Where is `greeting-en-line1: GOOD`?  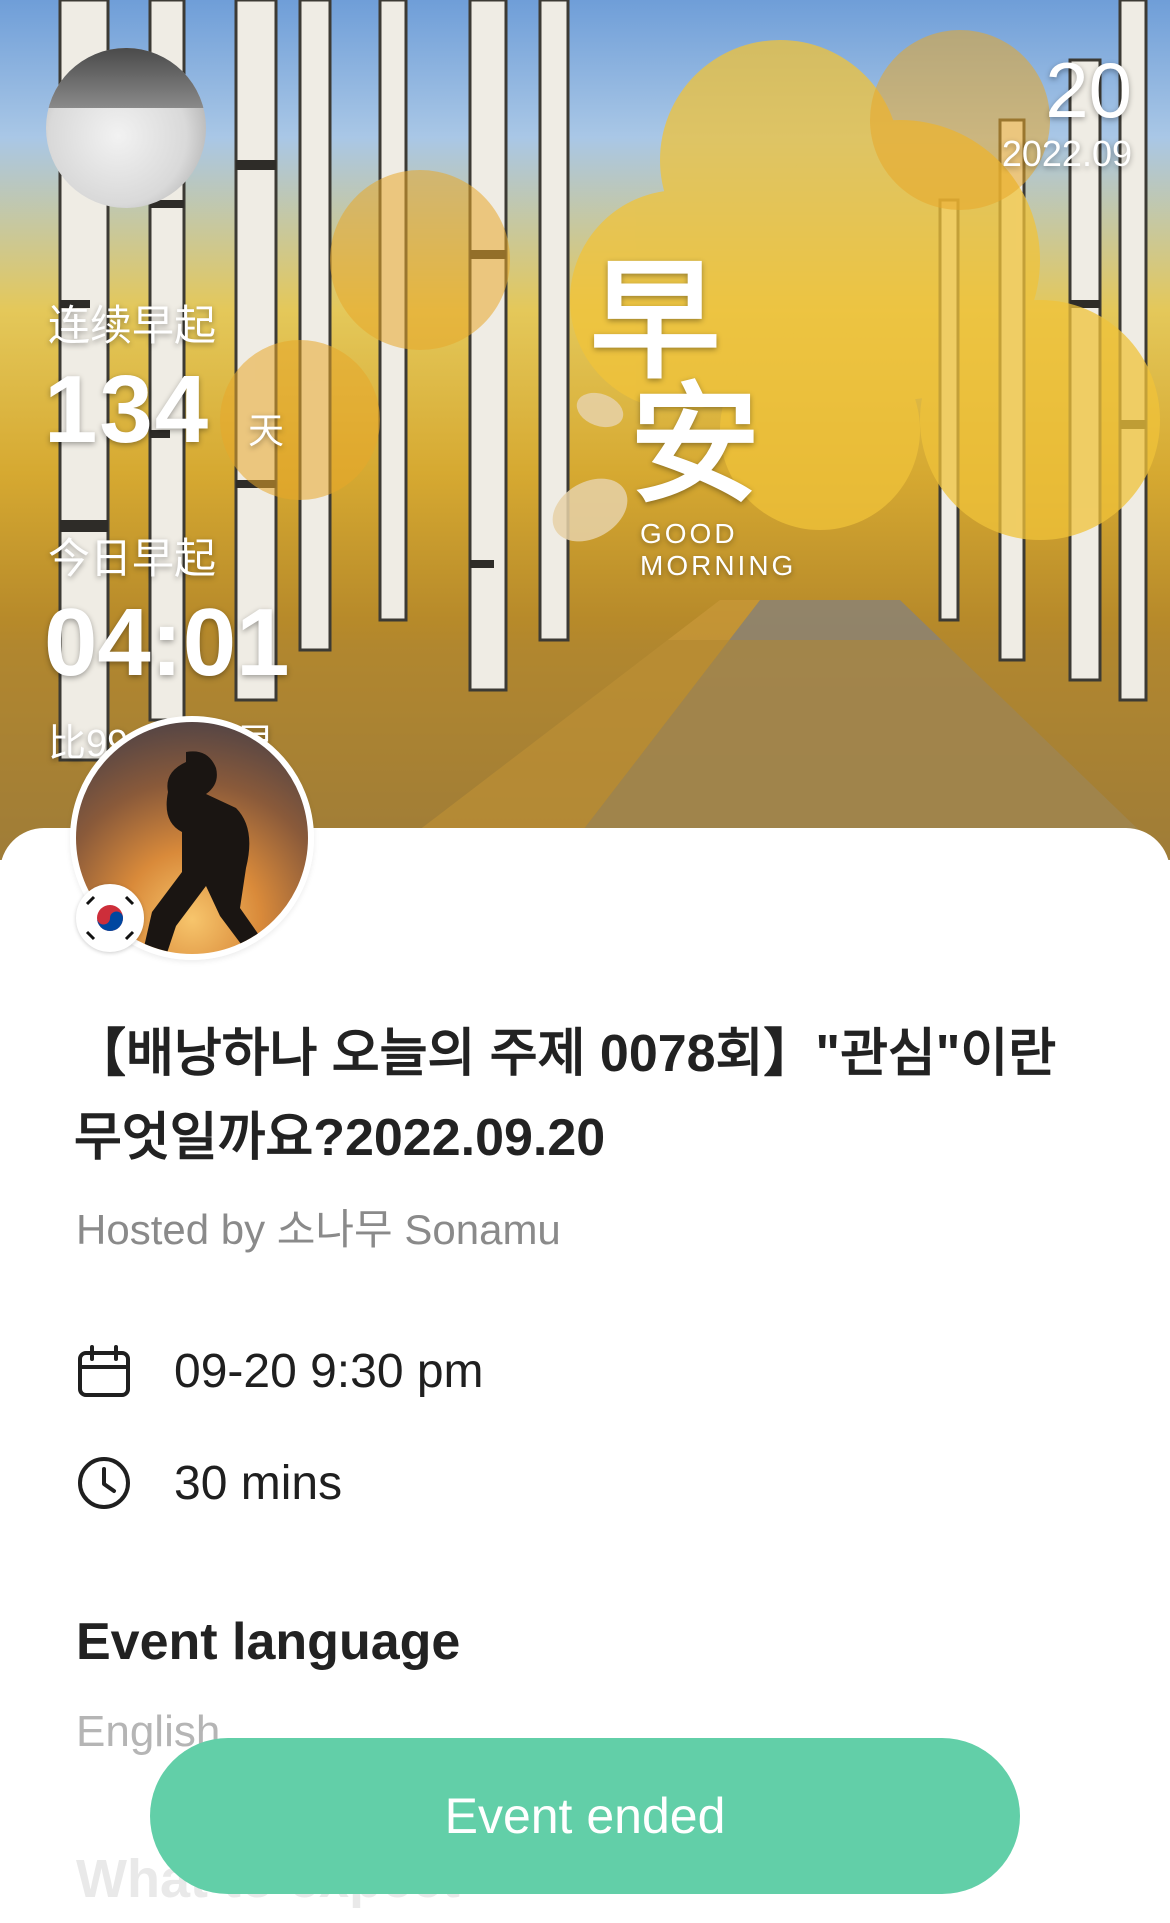
greeting-en-line1: GOOD is located at coordinates (689, 533).